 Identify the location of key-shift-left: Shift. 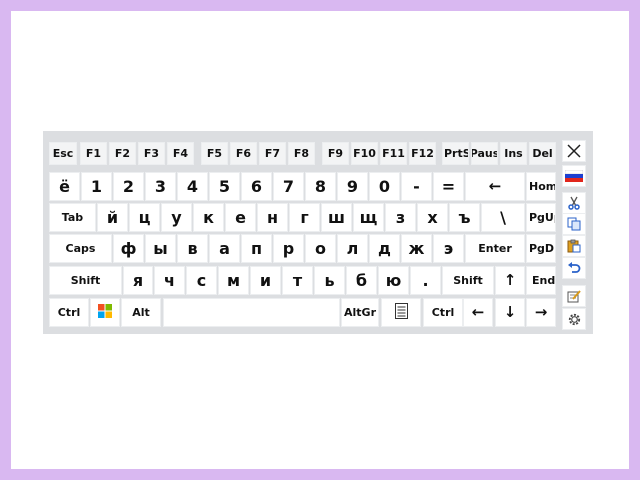
(85, 280).